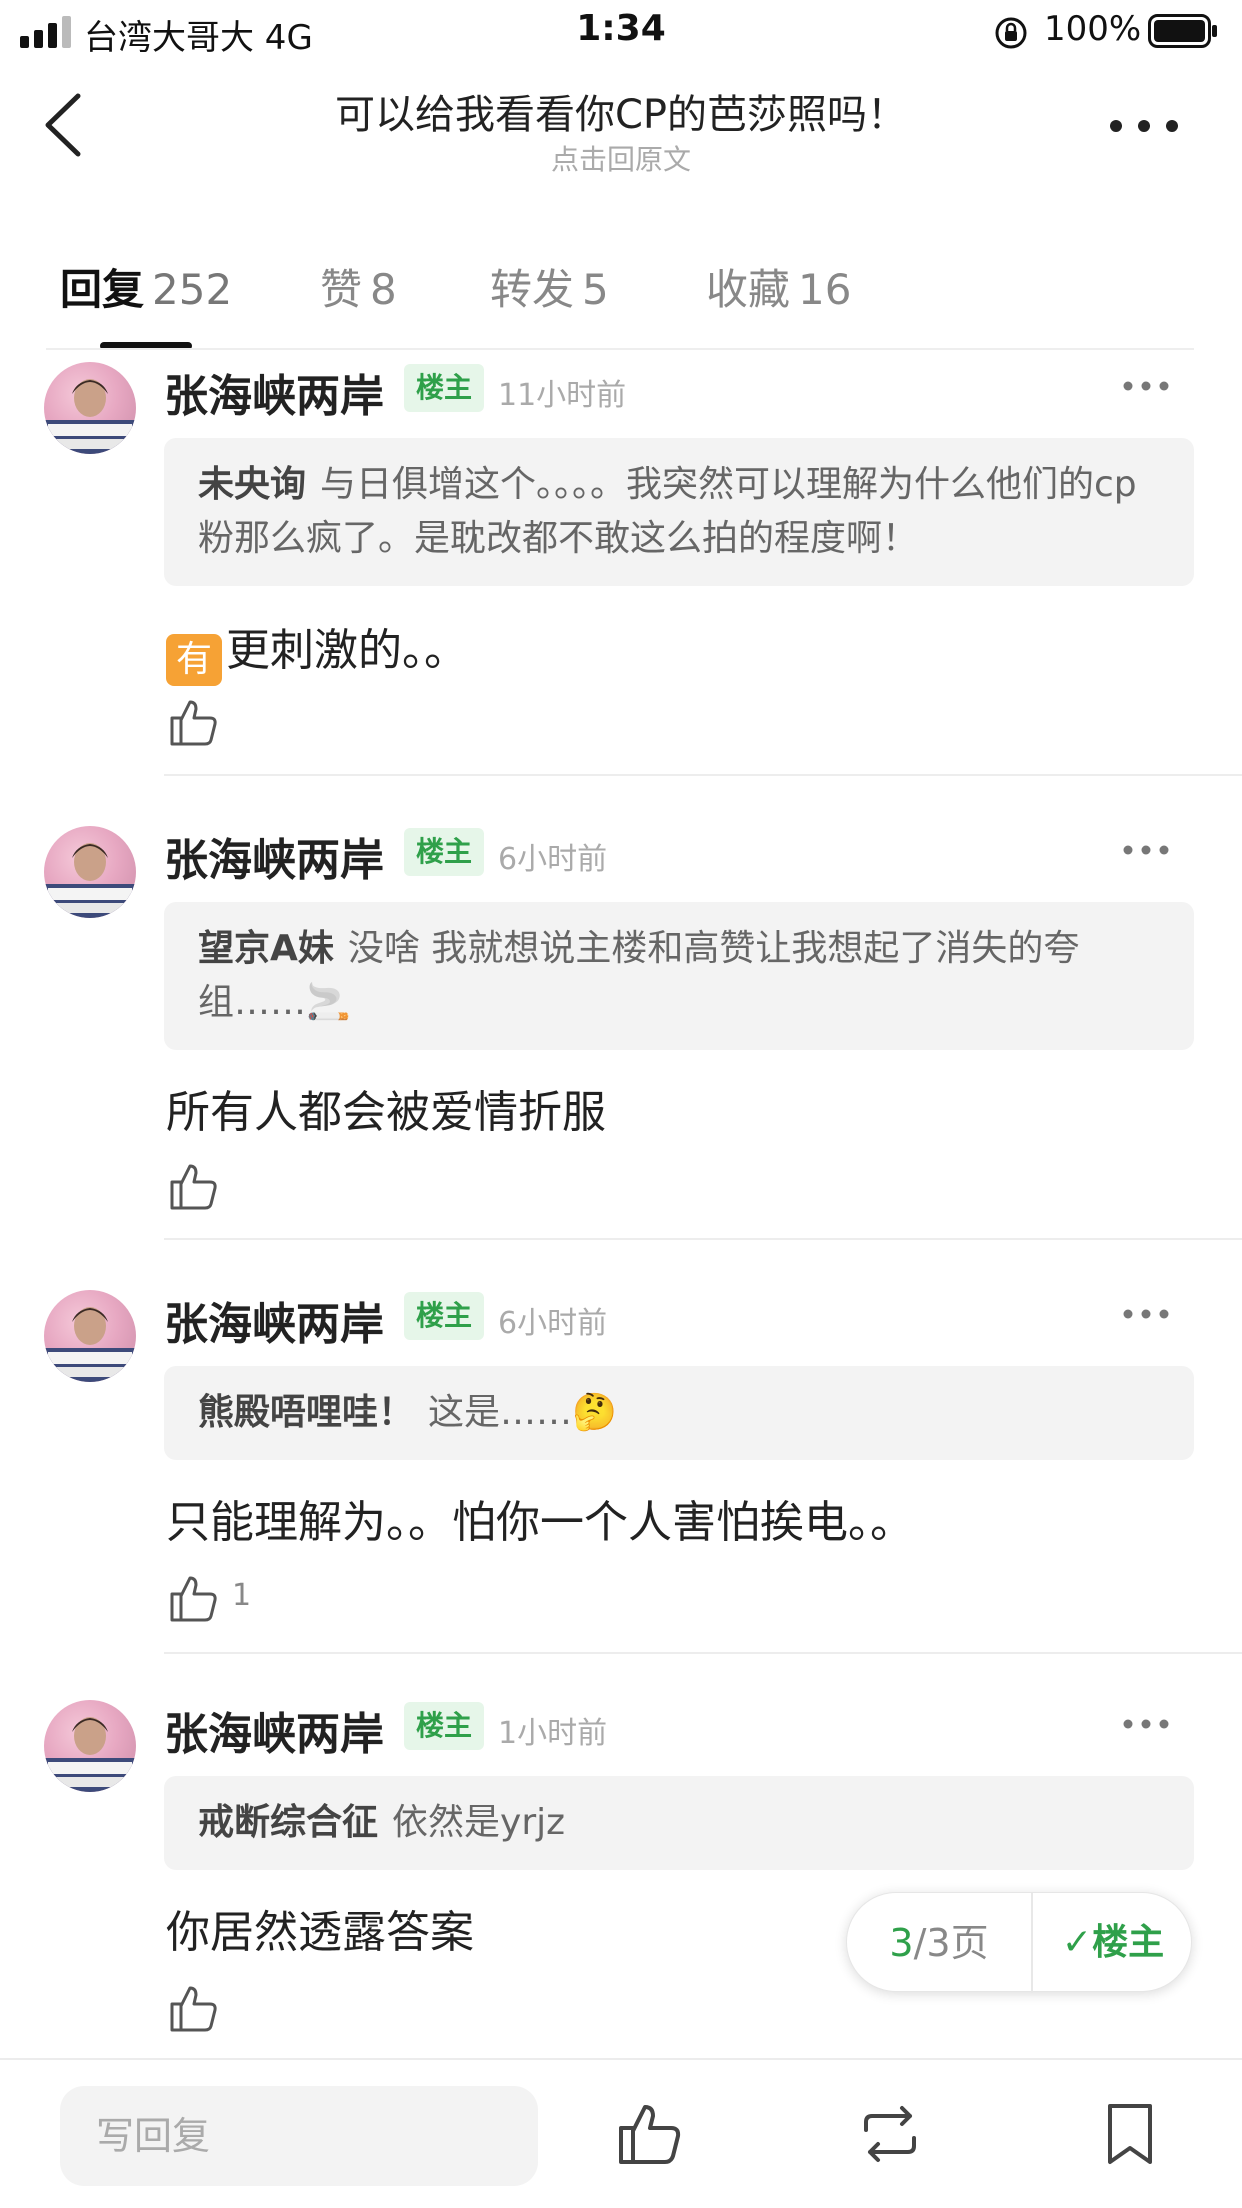  I want to click on tab-count: 8, so click(383, 289).